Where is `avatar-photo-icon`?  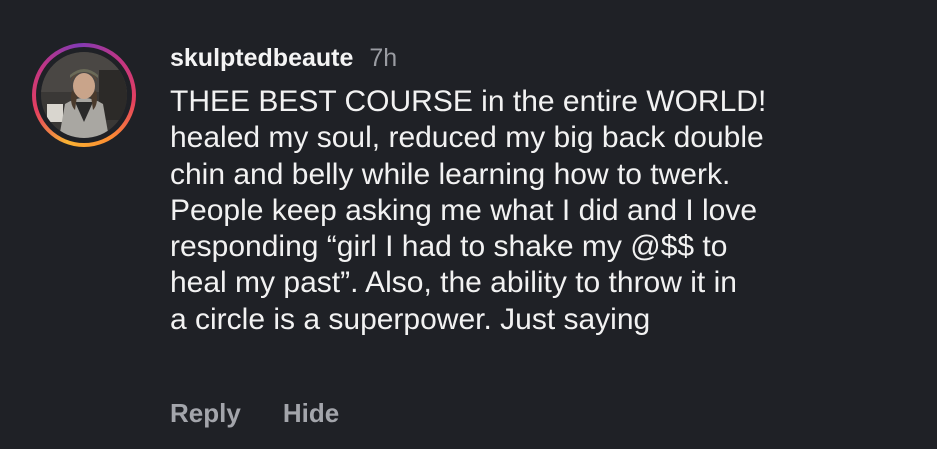
avatar-photo-icon is located at coordinates (84, 95).